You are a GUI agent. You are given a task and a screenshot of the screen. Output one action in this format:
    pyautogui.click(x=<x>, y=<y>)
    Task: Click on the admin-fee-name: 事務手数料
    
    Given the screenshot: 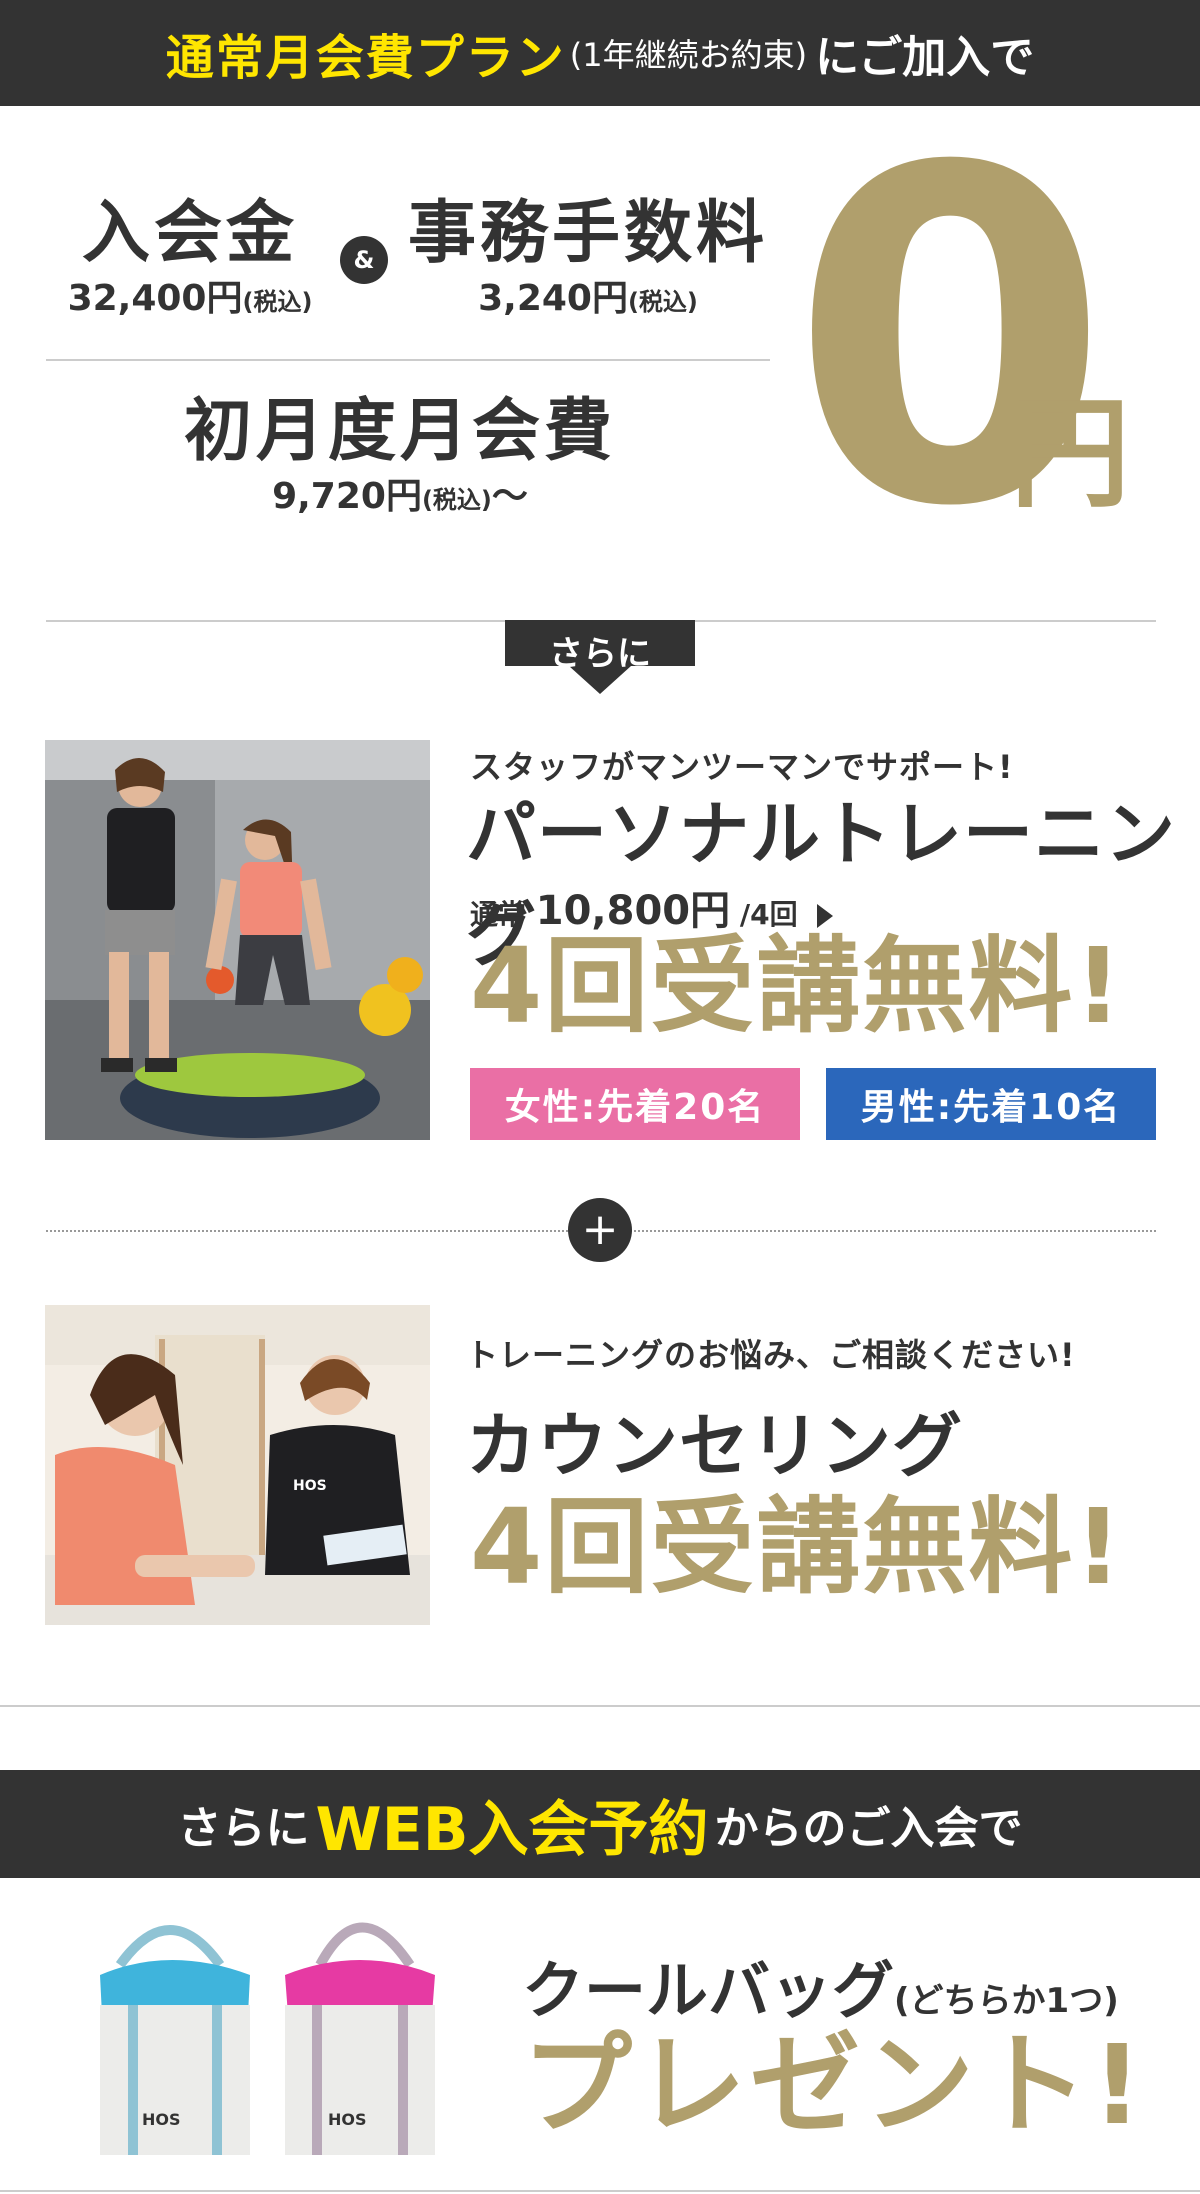 What is the action you would take?
    pyautogui.click(x=588, y=233)
    